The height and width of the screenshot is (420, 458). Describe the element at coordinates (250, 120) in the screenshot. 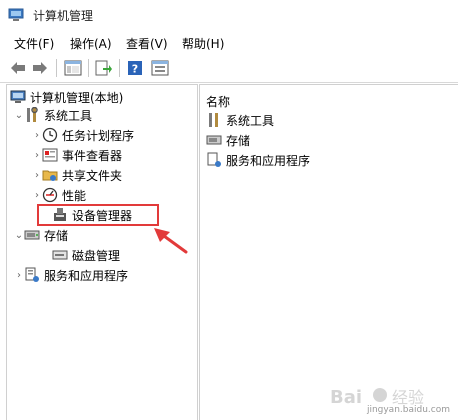

I see `list-item-label: 系统工具` at that location.